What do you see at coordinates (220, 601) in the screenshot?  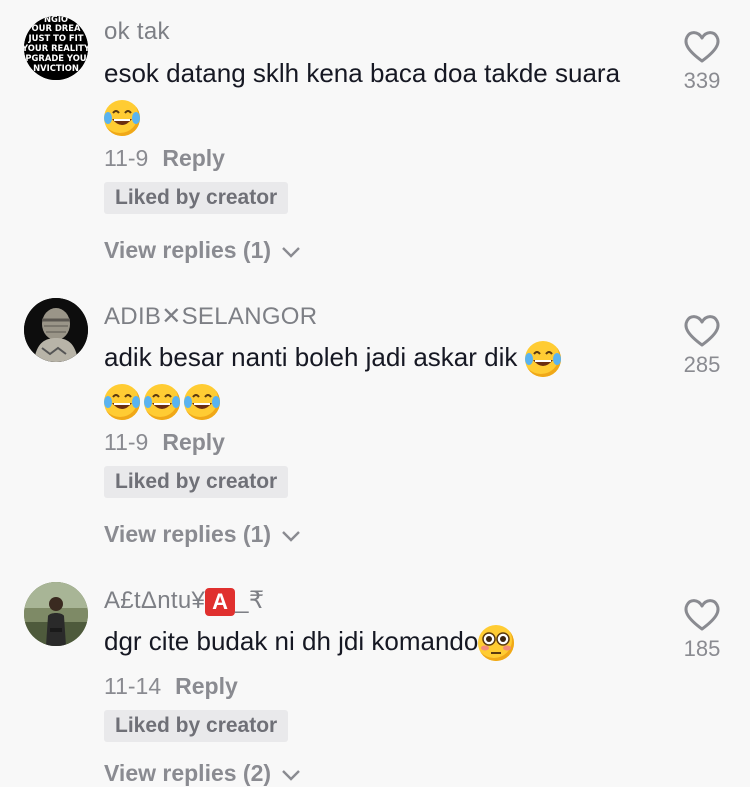 I see `a-button-emoji: A` at bounding box center [220, 601].